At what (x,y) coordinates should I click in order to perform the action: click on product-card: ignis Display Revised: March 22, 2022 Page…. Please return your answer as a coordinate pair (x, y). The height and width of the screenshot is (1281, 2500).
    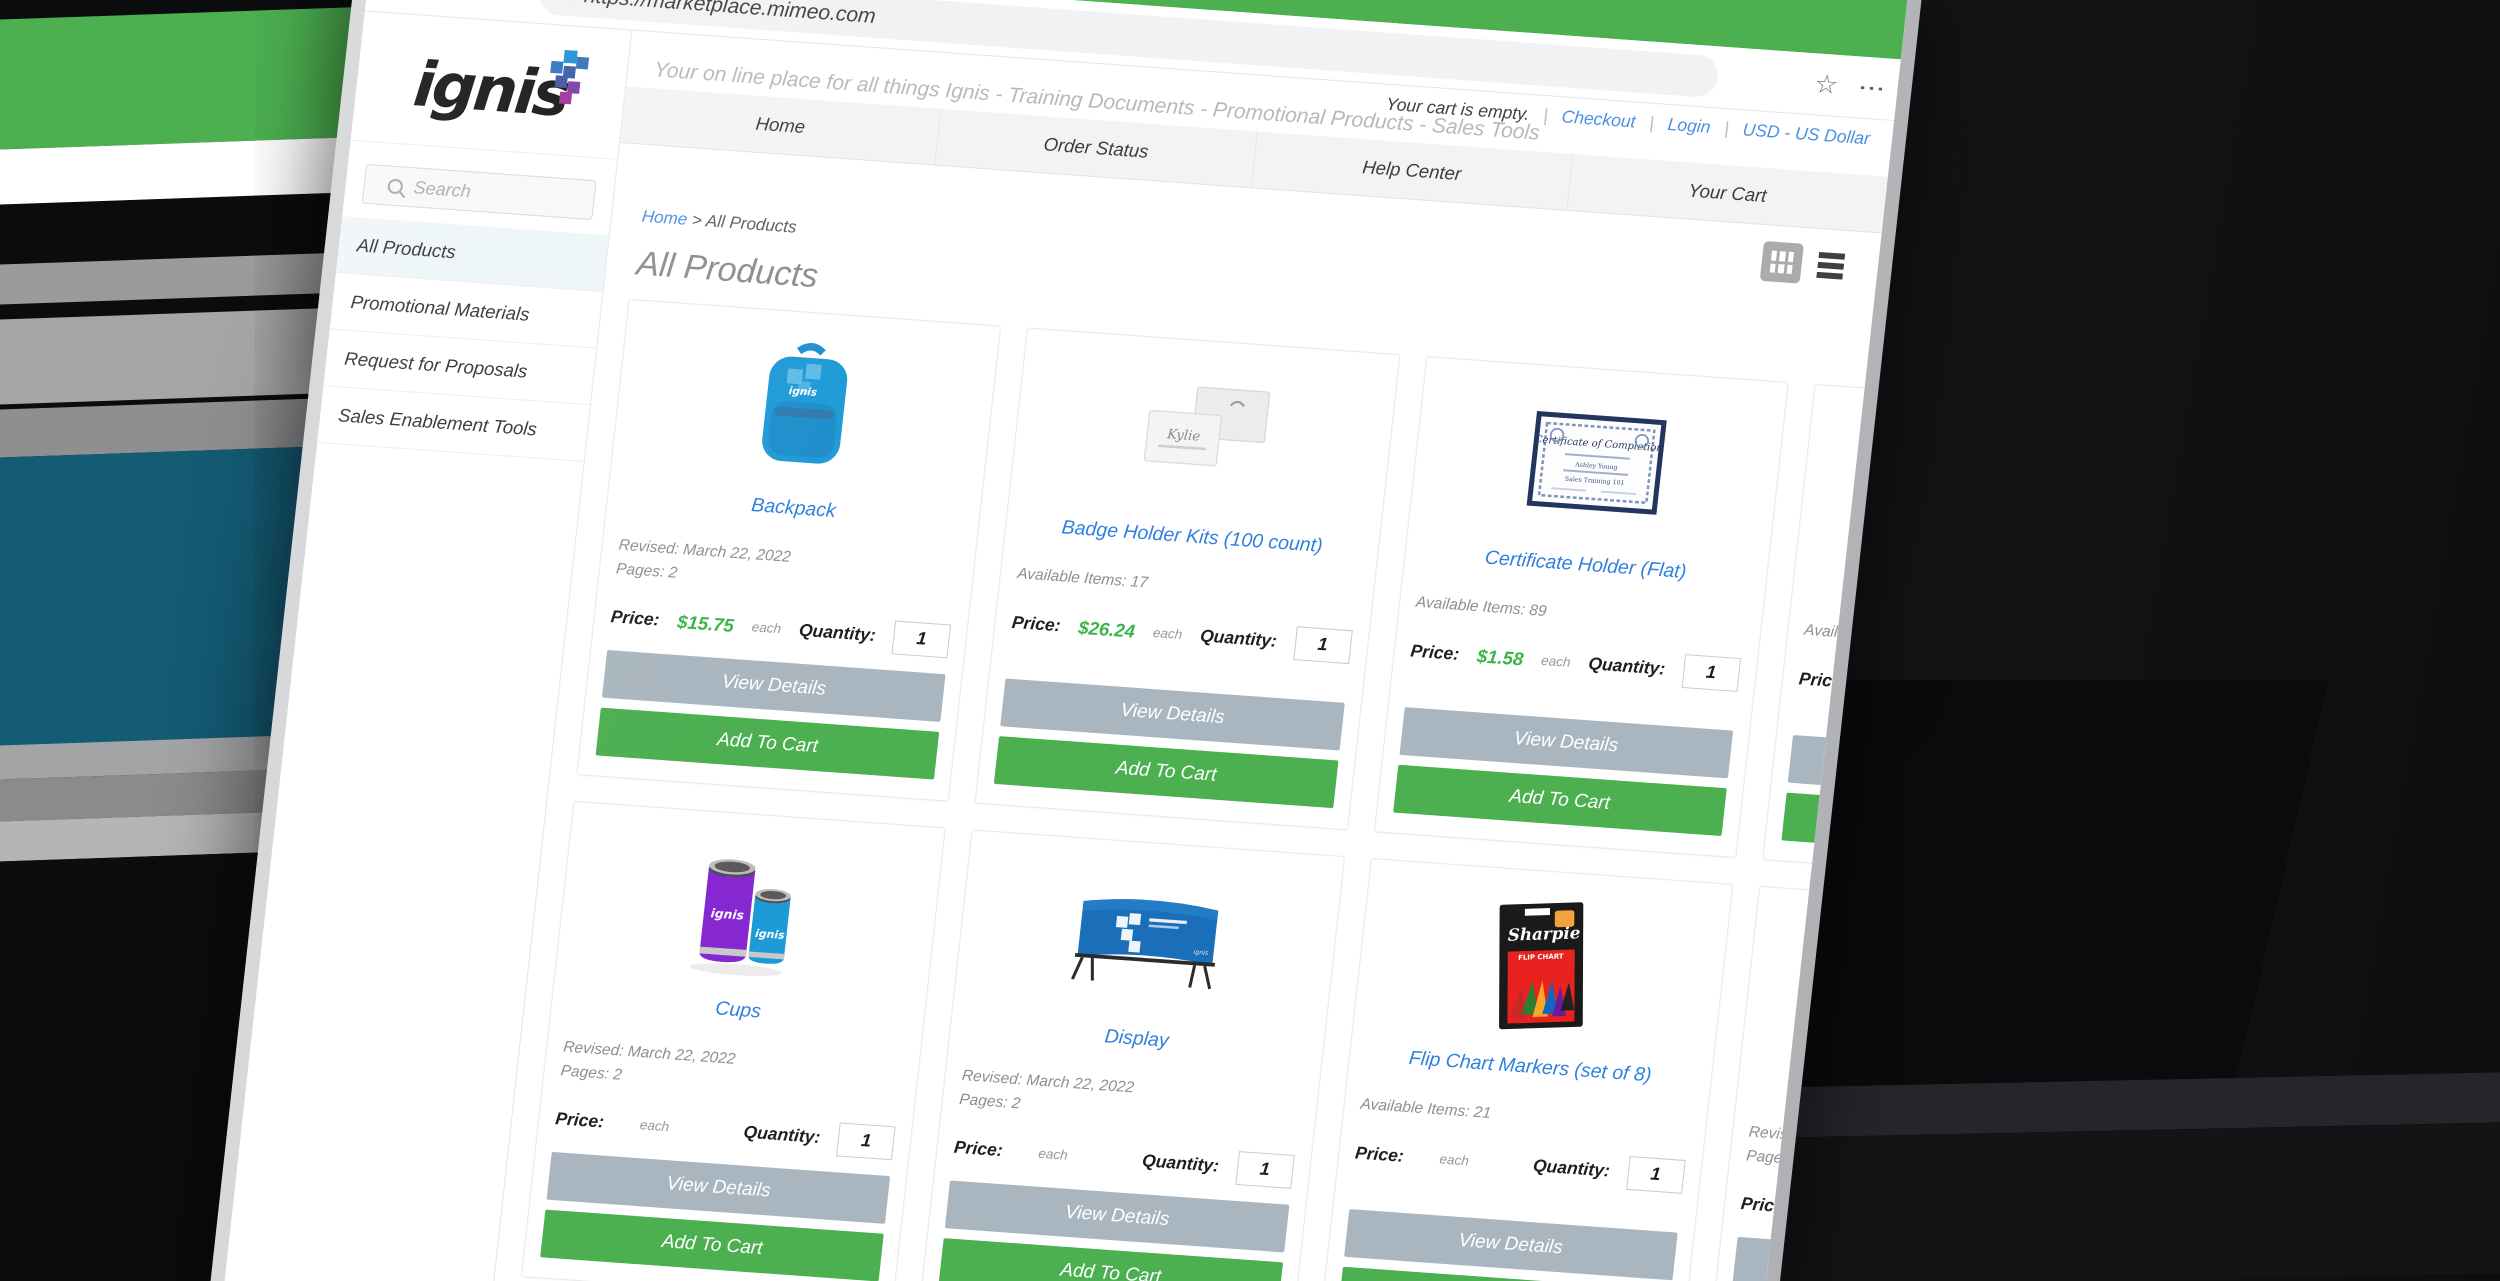
    Looking at the image, I should click on (1132, 1055).